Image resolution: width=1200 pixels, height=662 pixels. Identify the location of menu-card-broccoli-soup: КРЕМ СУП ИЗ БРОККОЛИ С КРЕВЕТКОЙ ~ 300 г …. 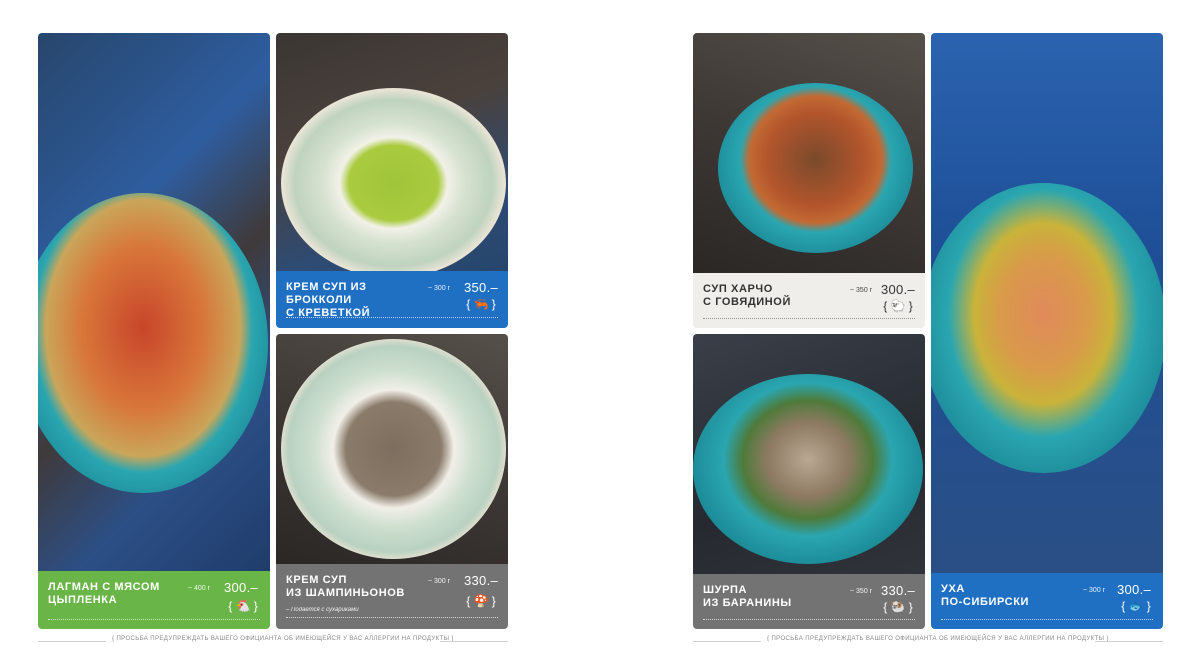
(392, 180).